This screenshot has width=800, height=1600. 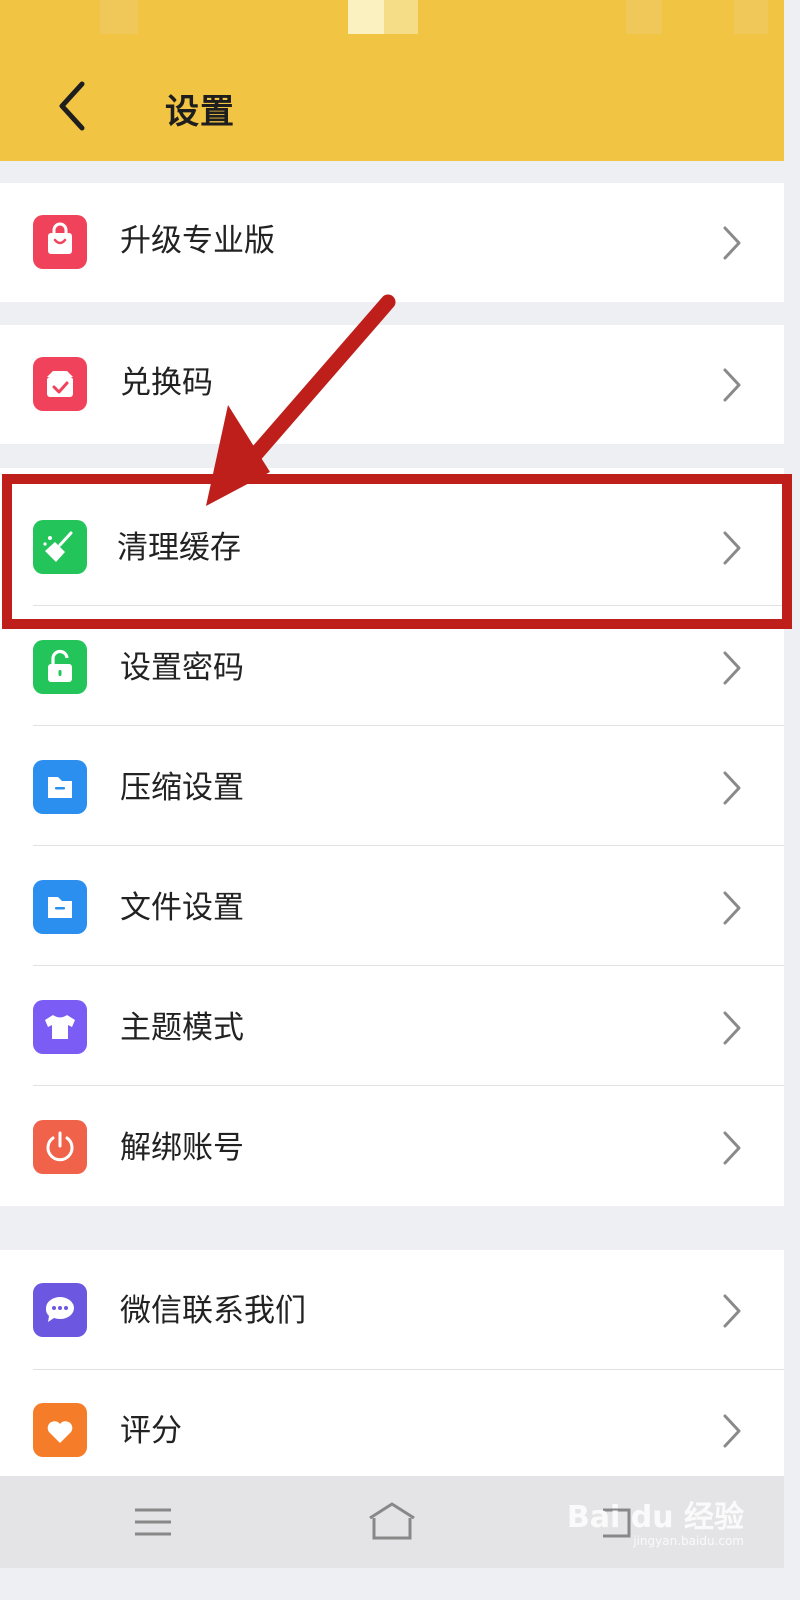 I want to click on settings-item-upgrade-pro: 升级专业版, so click(x=392, y=242).